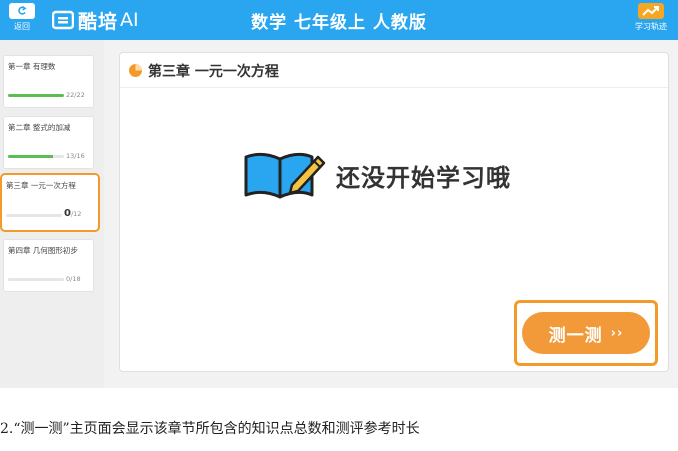  Describe the element at coordinates (651, 20) in the screenshot. I see `learning-track-button: 学习轨迹` at that location.